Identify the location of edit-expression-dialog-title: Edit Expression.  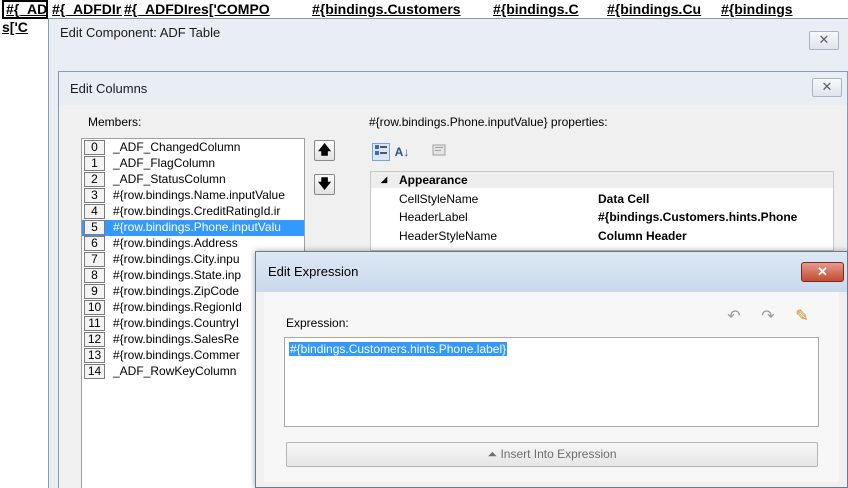
(313, 271).